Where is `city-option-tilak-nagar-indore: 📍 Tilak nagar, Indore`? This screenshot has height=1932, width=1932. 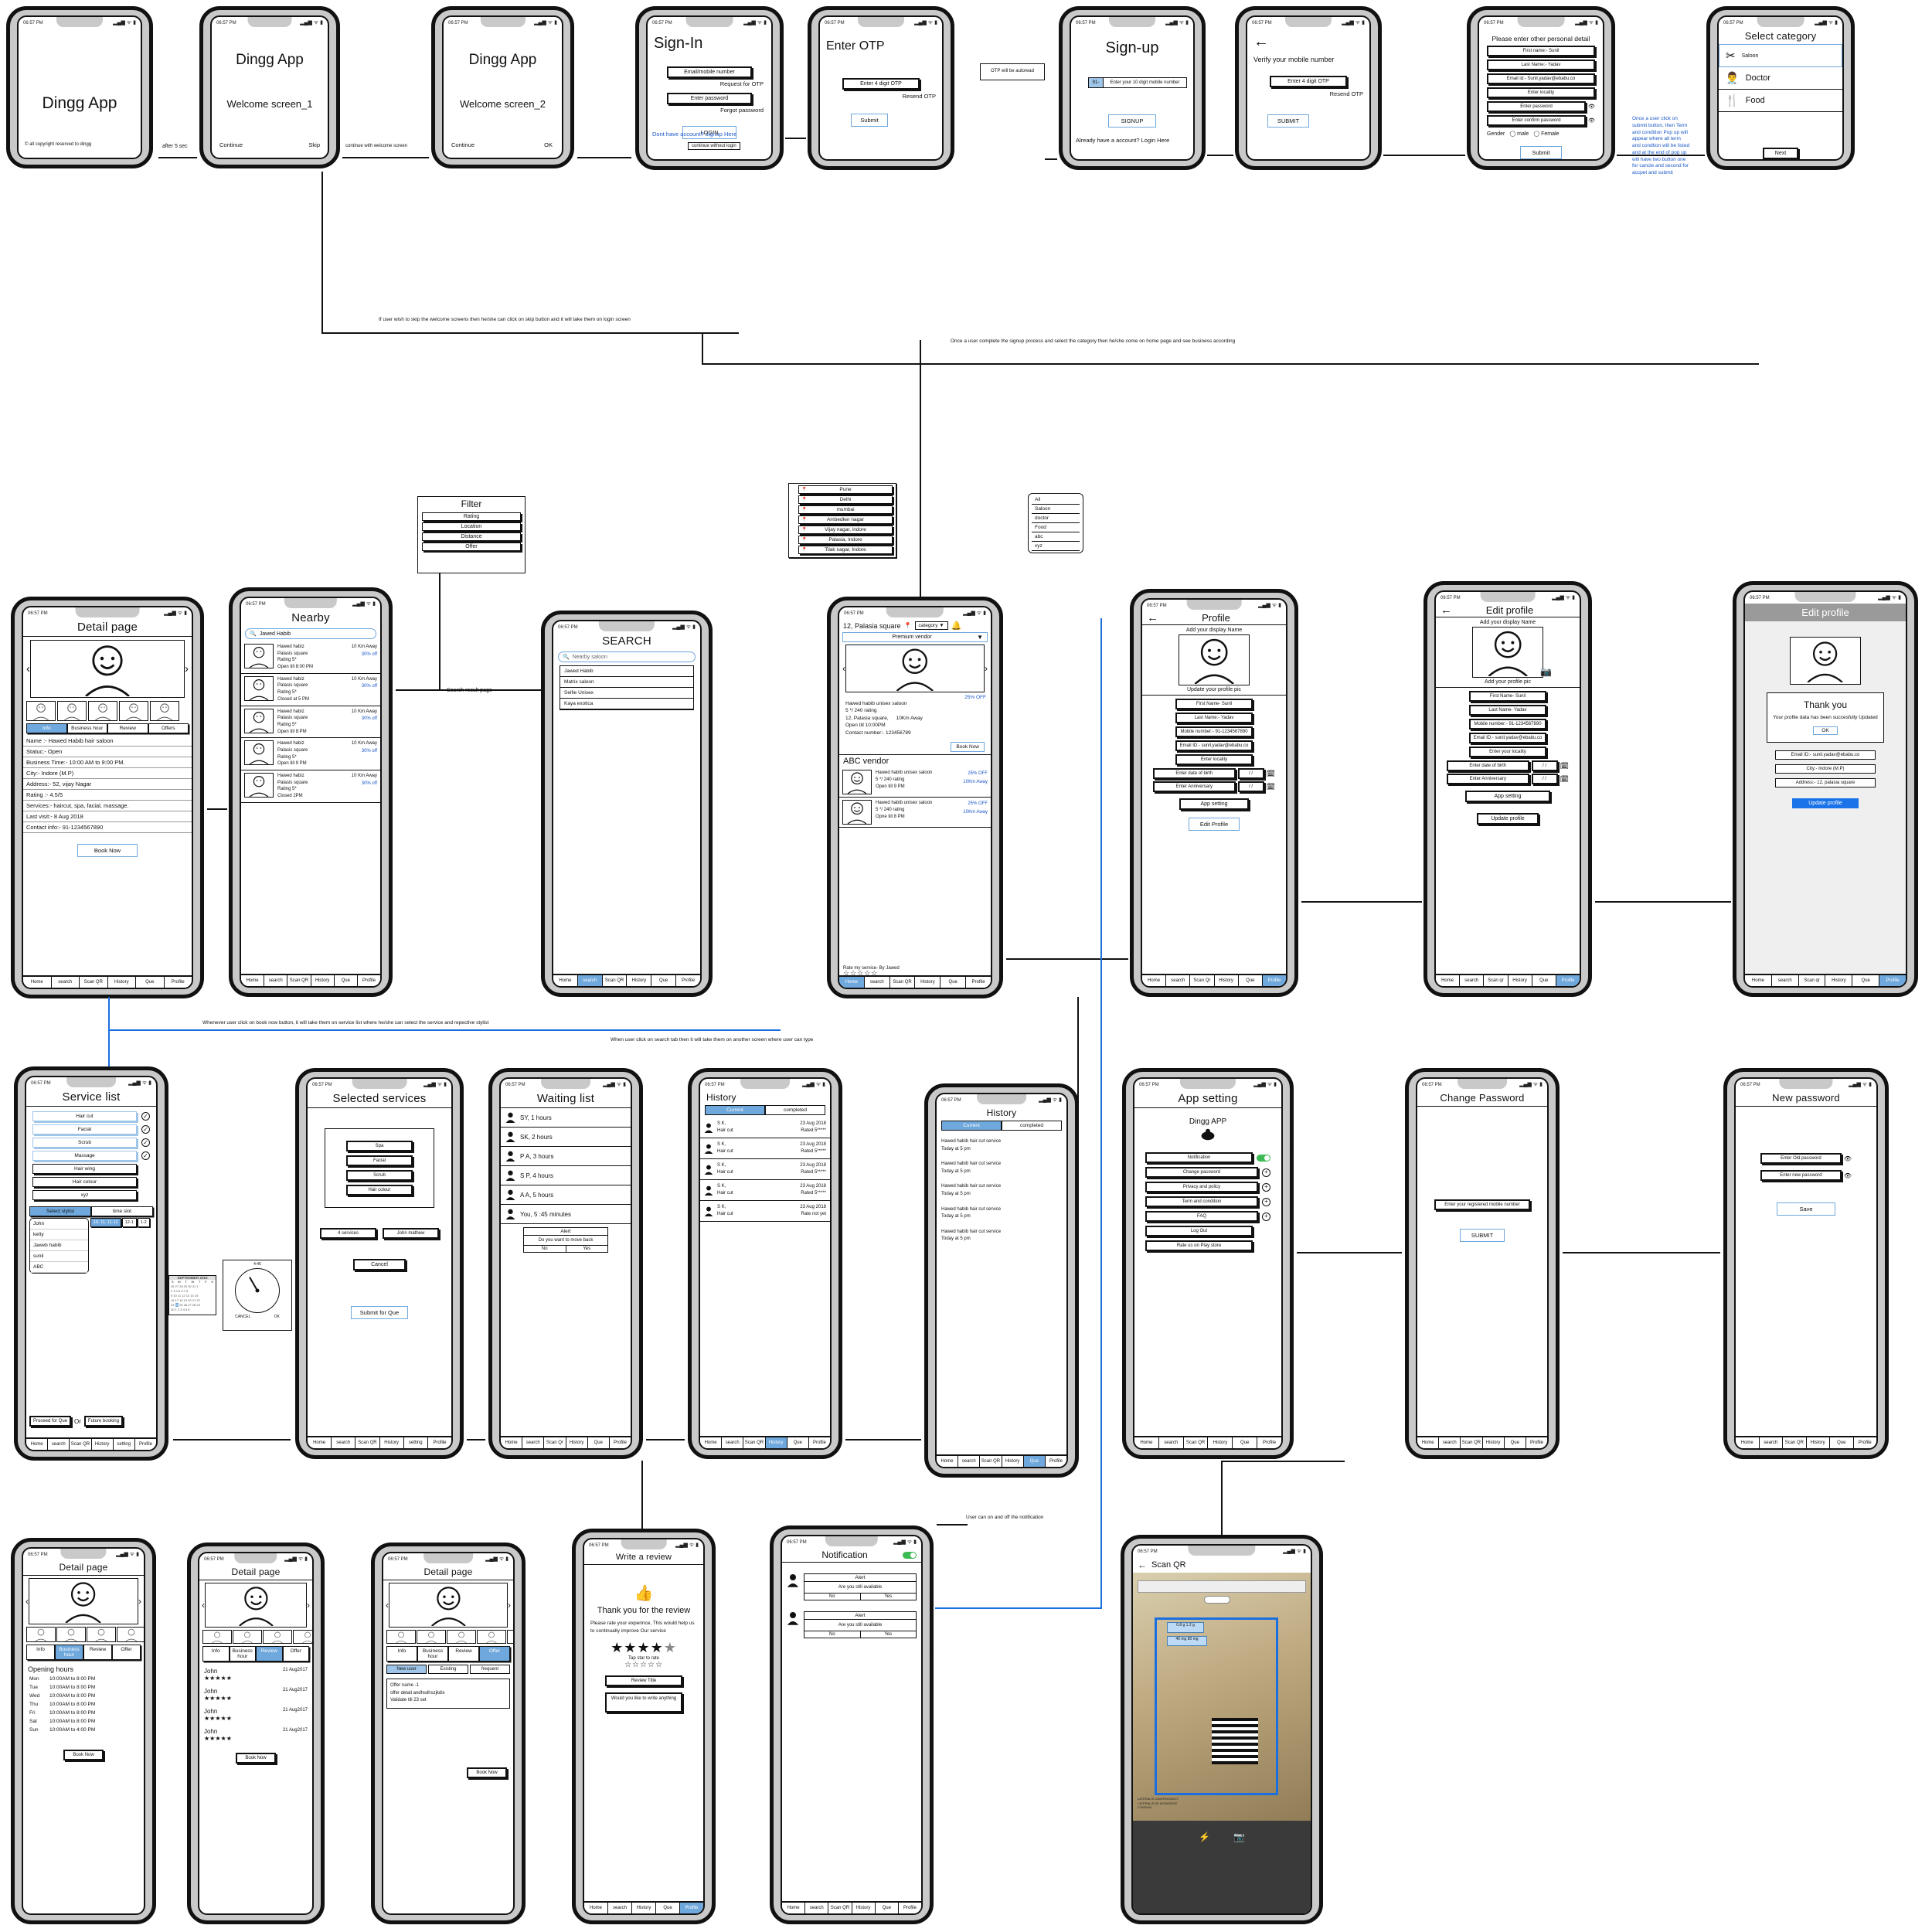
city-option-tilak-nagar-indore: 📍 Tilak nagar, Indore is located at coordinates (845, 550).